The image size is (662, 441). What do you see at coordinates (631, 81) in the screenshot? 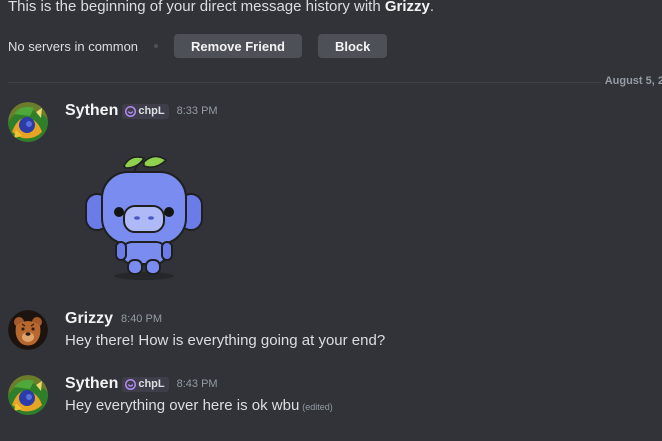
I see `date-divider-label: August 5, 2` at bounding box center [631, 81].